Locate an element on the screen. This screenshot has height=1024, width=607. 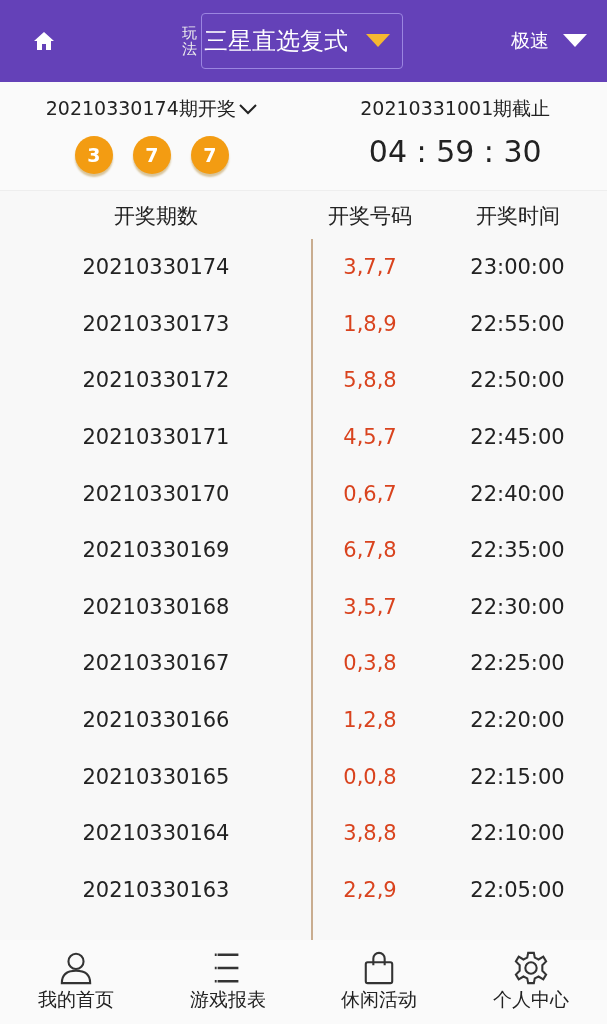
table-cell-text: 20210330164 is located at coordinates (156, 833).